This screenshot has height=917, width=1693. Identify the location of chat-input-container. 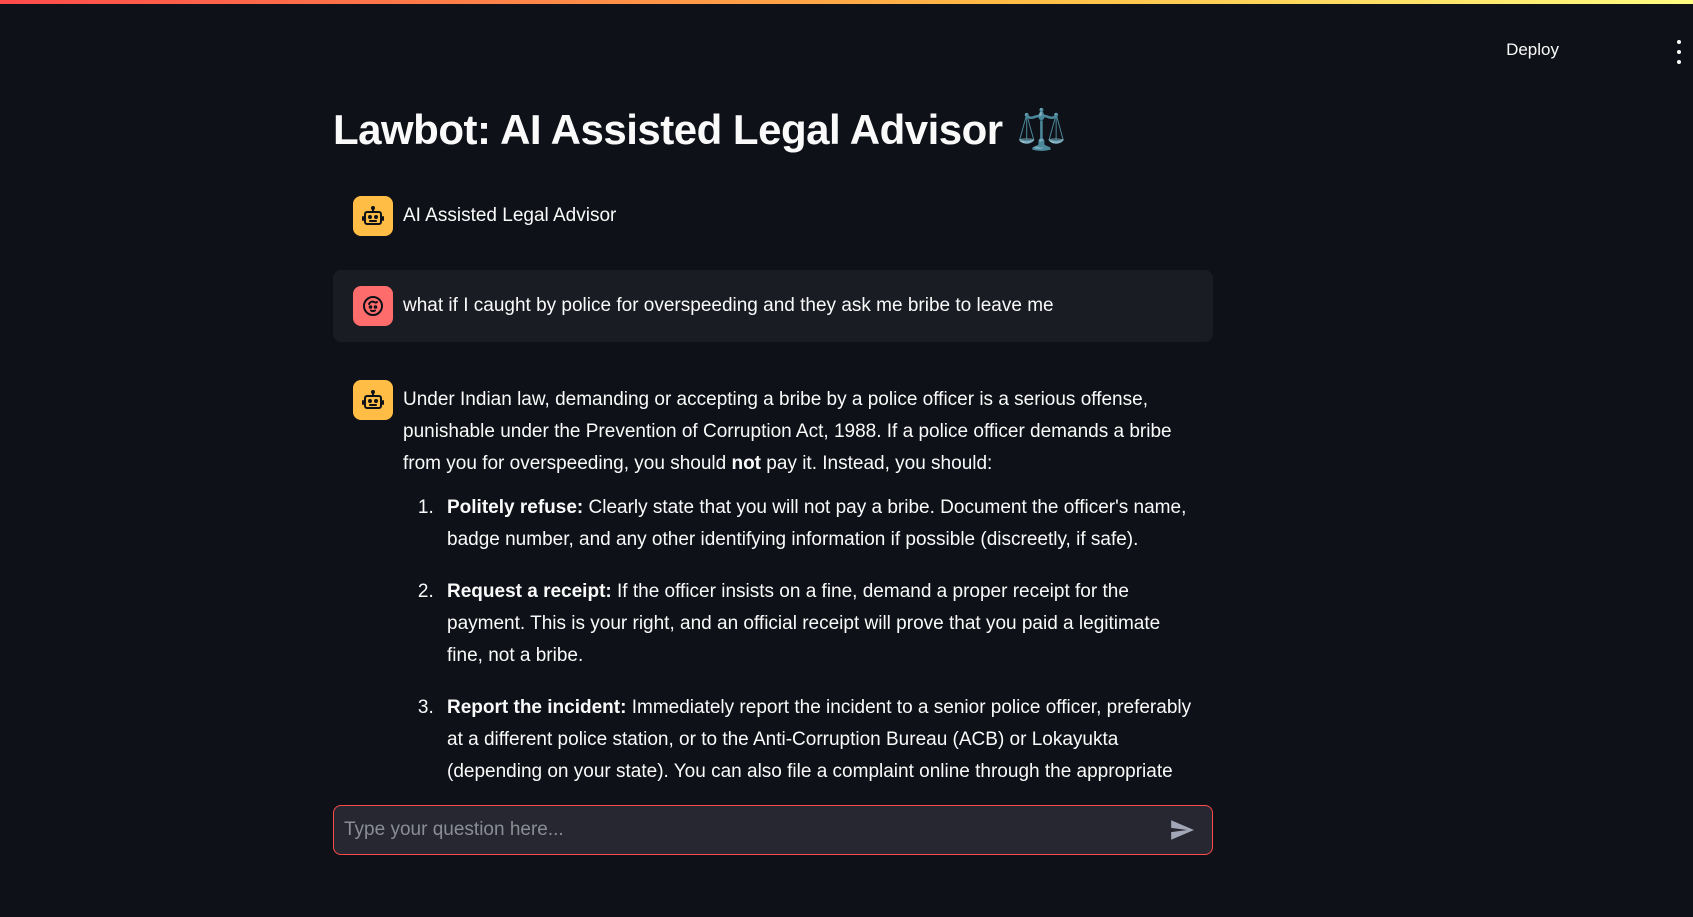
(773, 830).